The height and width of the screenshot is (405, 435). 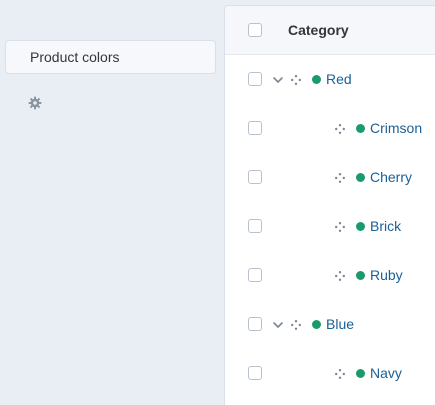 What do you see at coordinates (386, 373) in the screenshot?
I see `category-name: Navy` at bounding box center [386, 373].